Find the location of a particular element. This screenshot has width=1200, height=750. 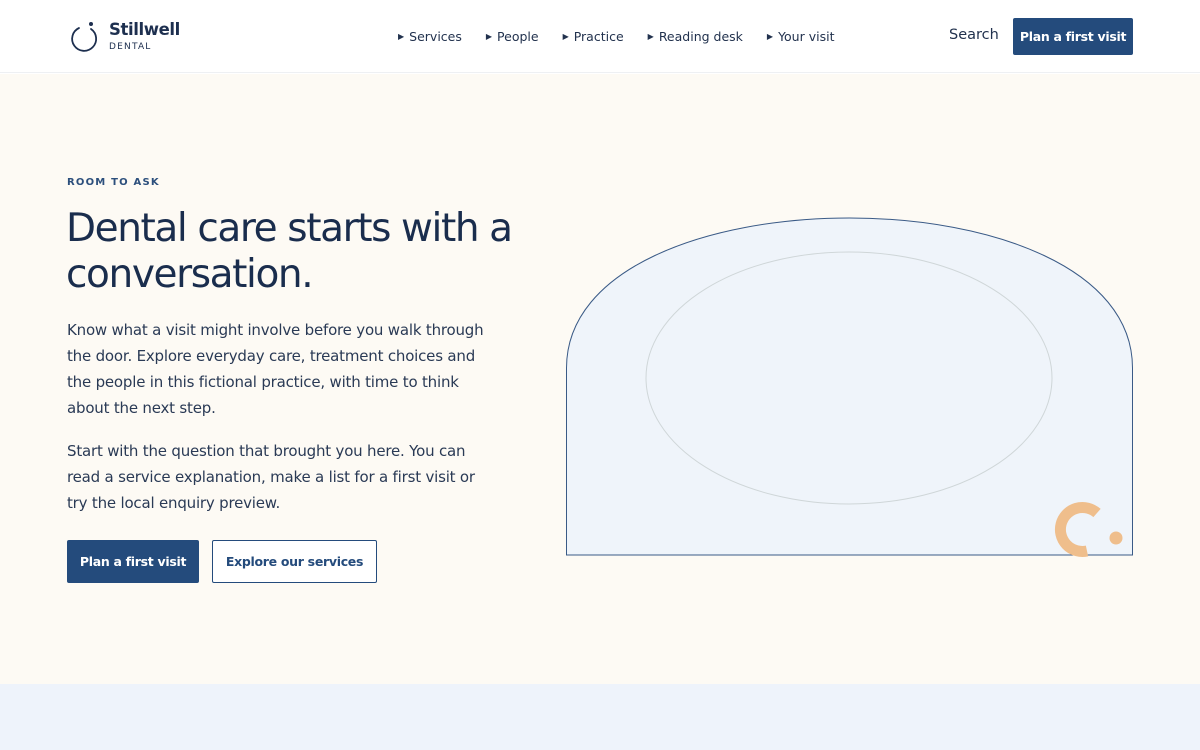

nav-item-label: Reading desk is located at coordinates (700, 36).